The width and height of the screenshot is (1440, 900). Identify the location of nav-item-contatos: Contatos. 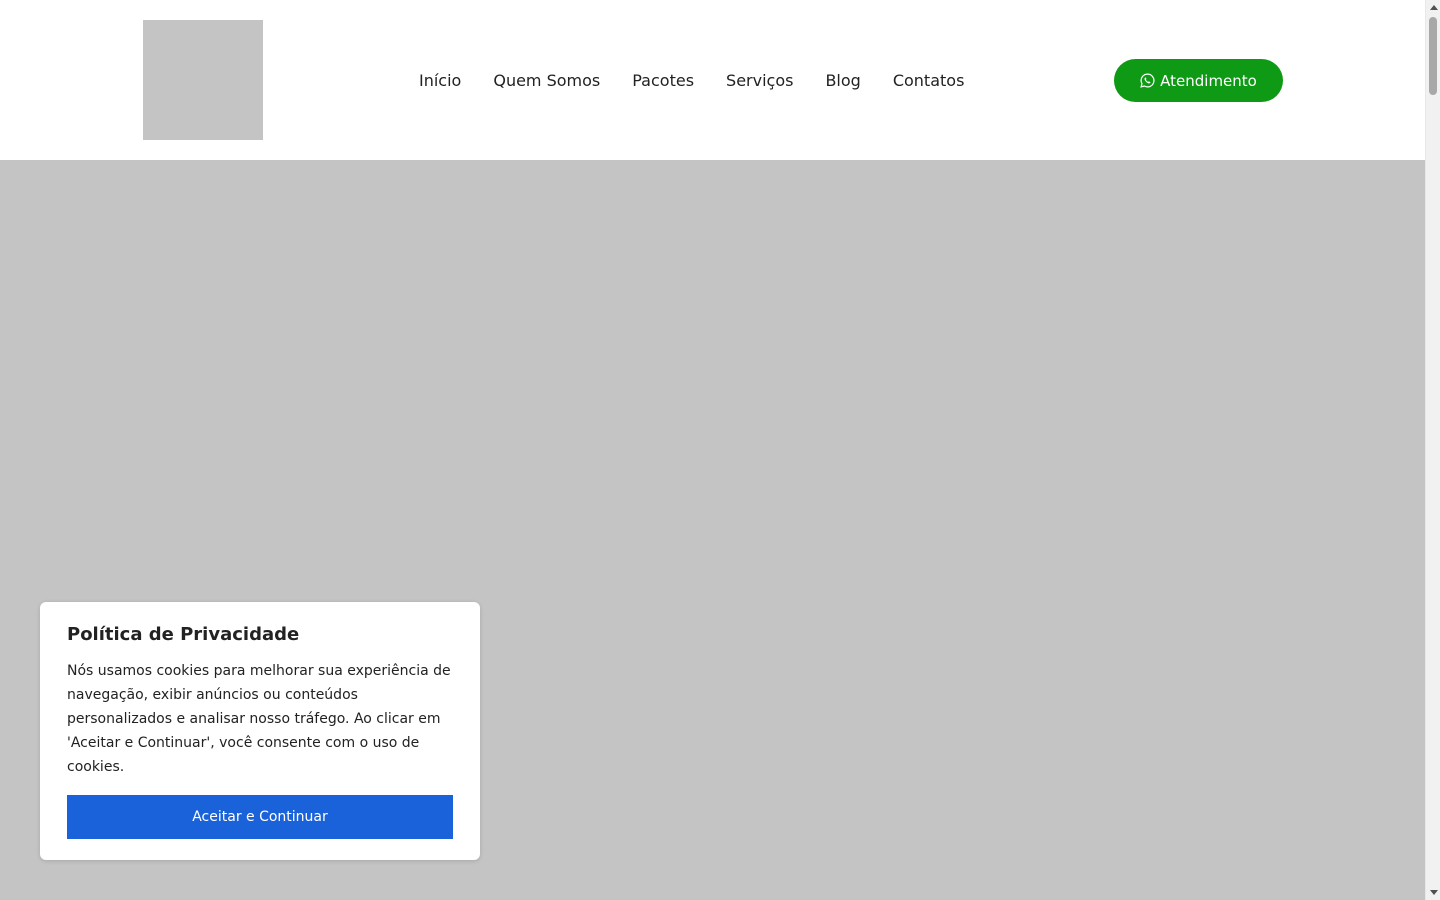
(929, 80).